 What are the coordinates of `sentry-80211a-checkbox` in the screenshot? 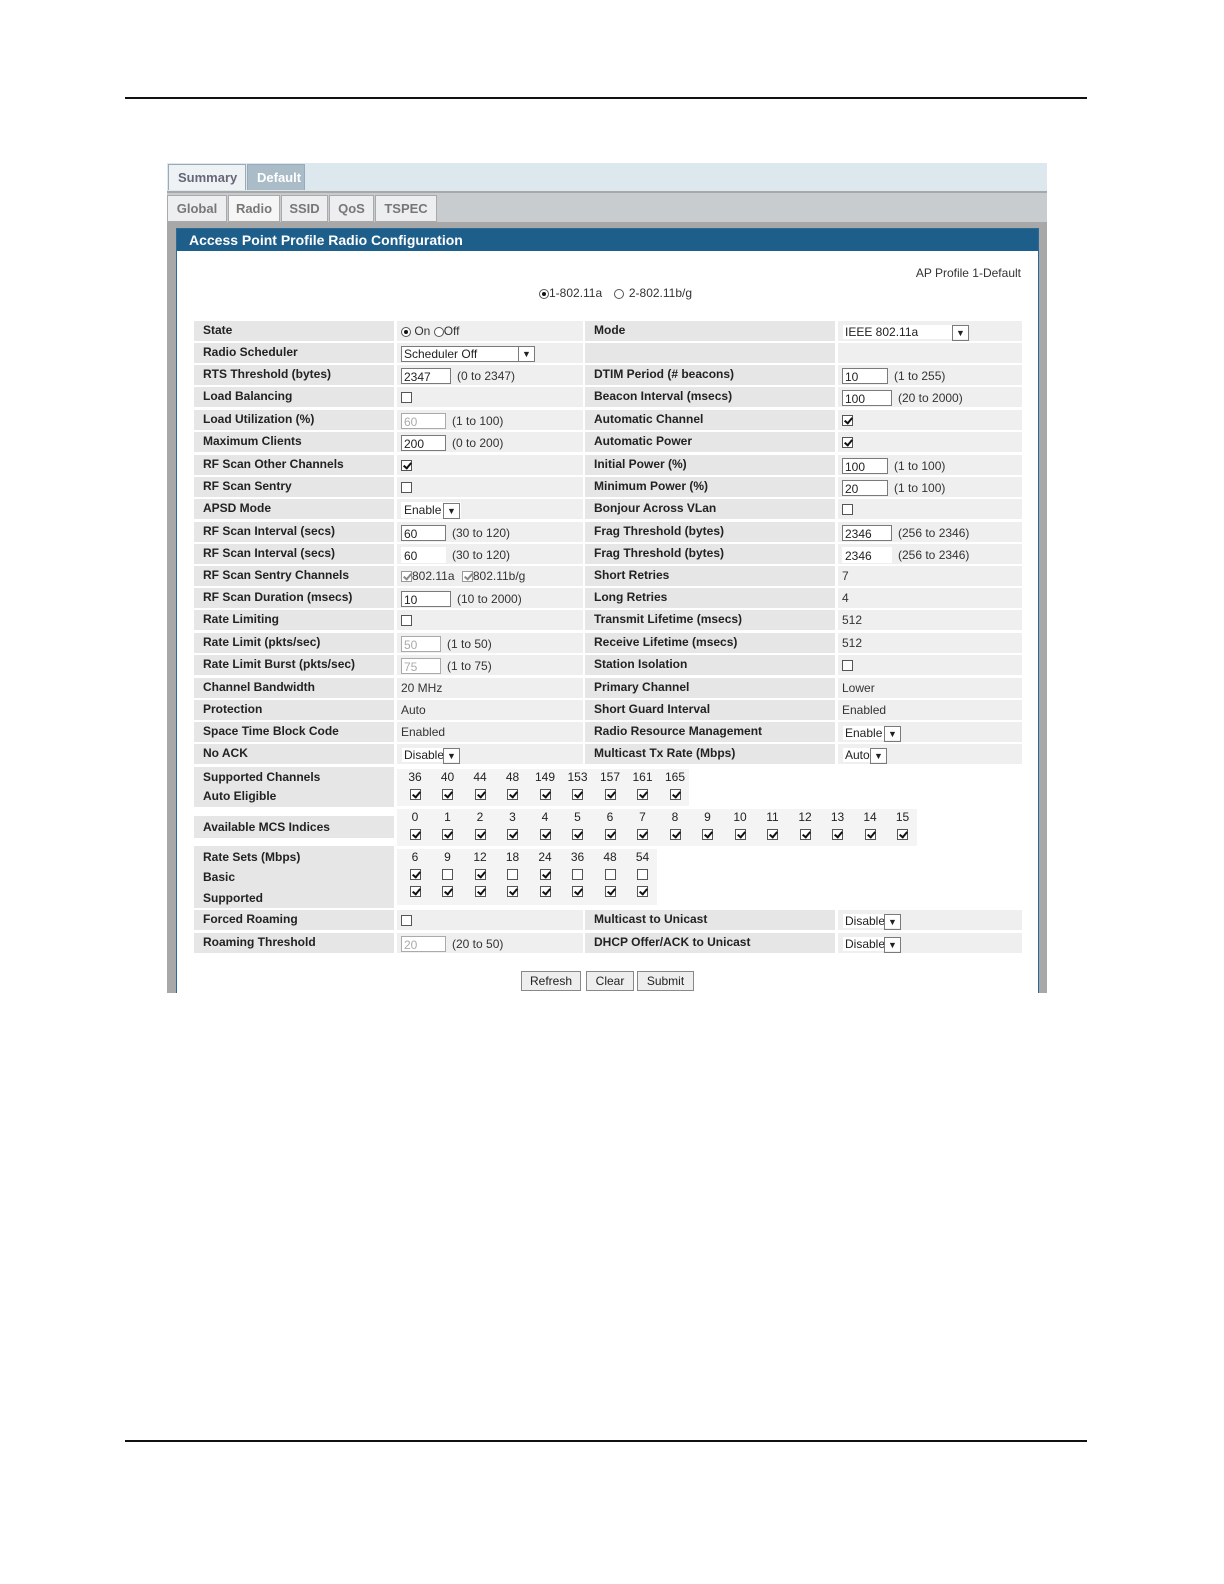 It's located at (406, 577).